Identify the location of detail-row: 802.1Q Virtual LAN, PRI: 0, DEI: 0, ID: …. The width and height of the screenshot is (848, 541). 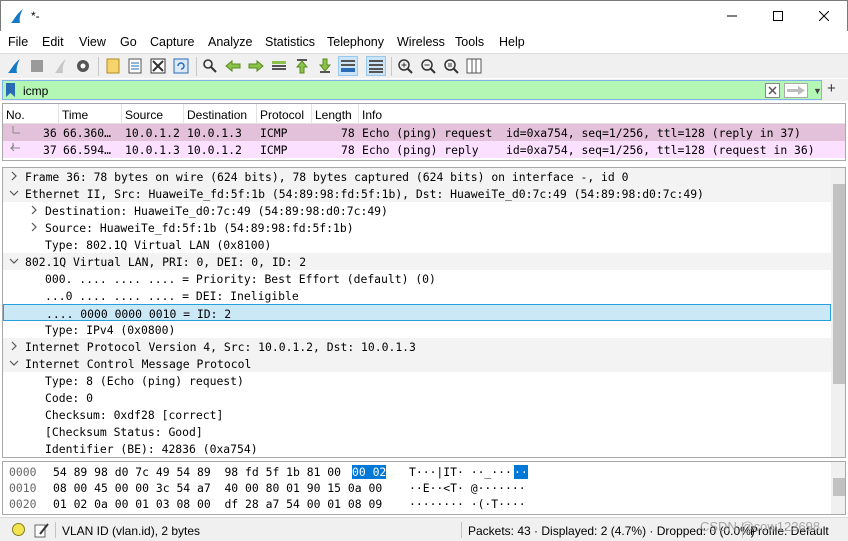
(417, 261).